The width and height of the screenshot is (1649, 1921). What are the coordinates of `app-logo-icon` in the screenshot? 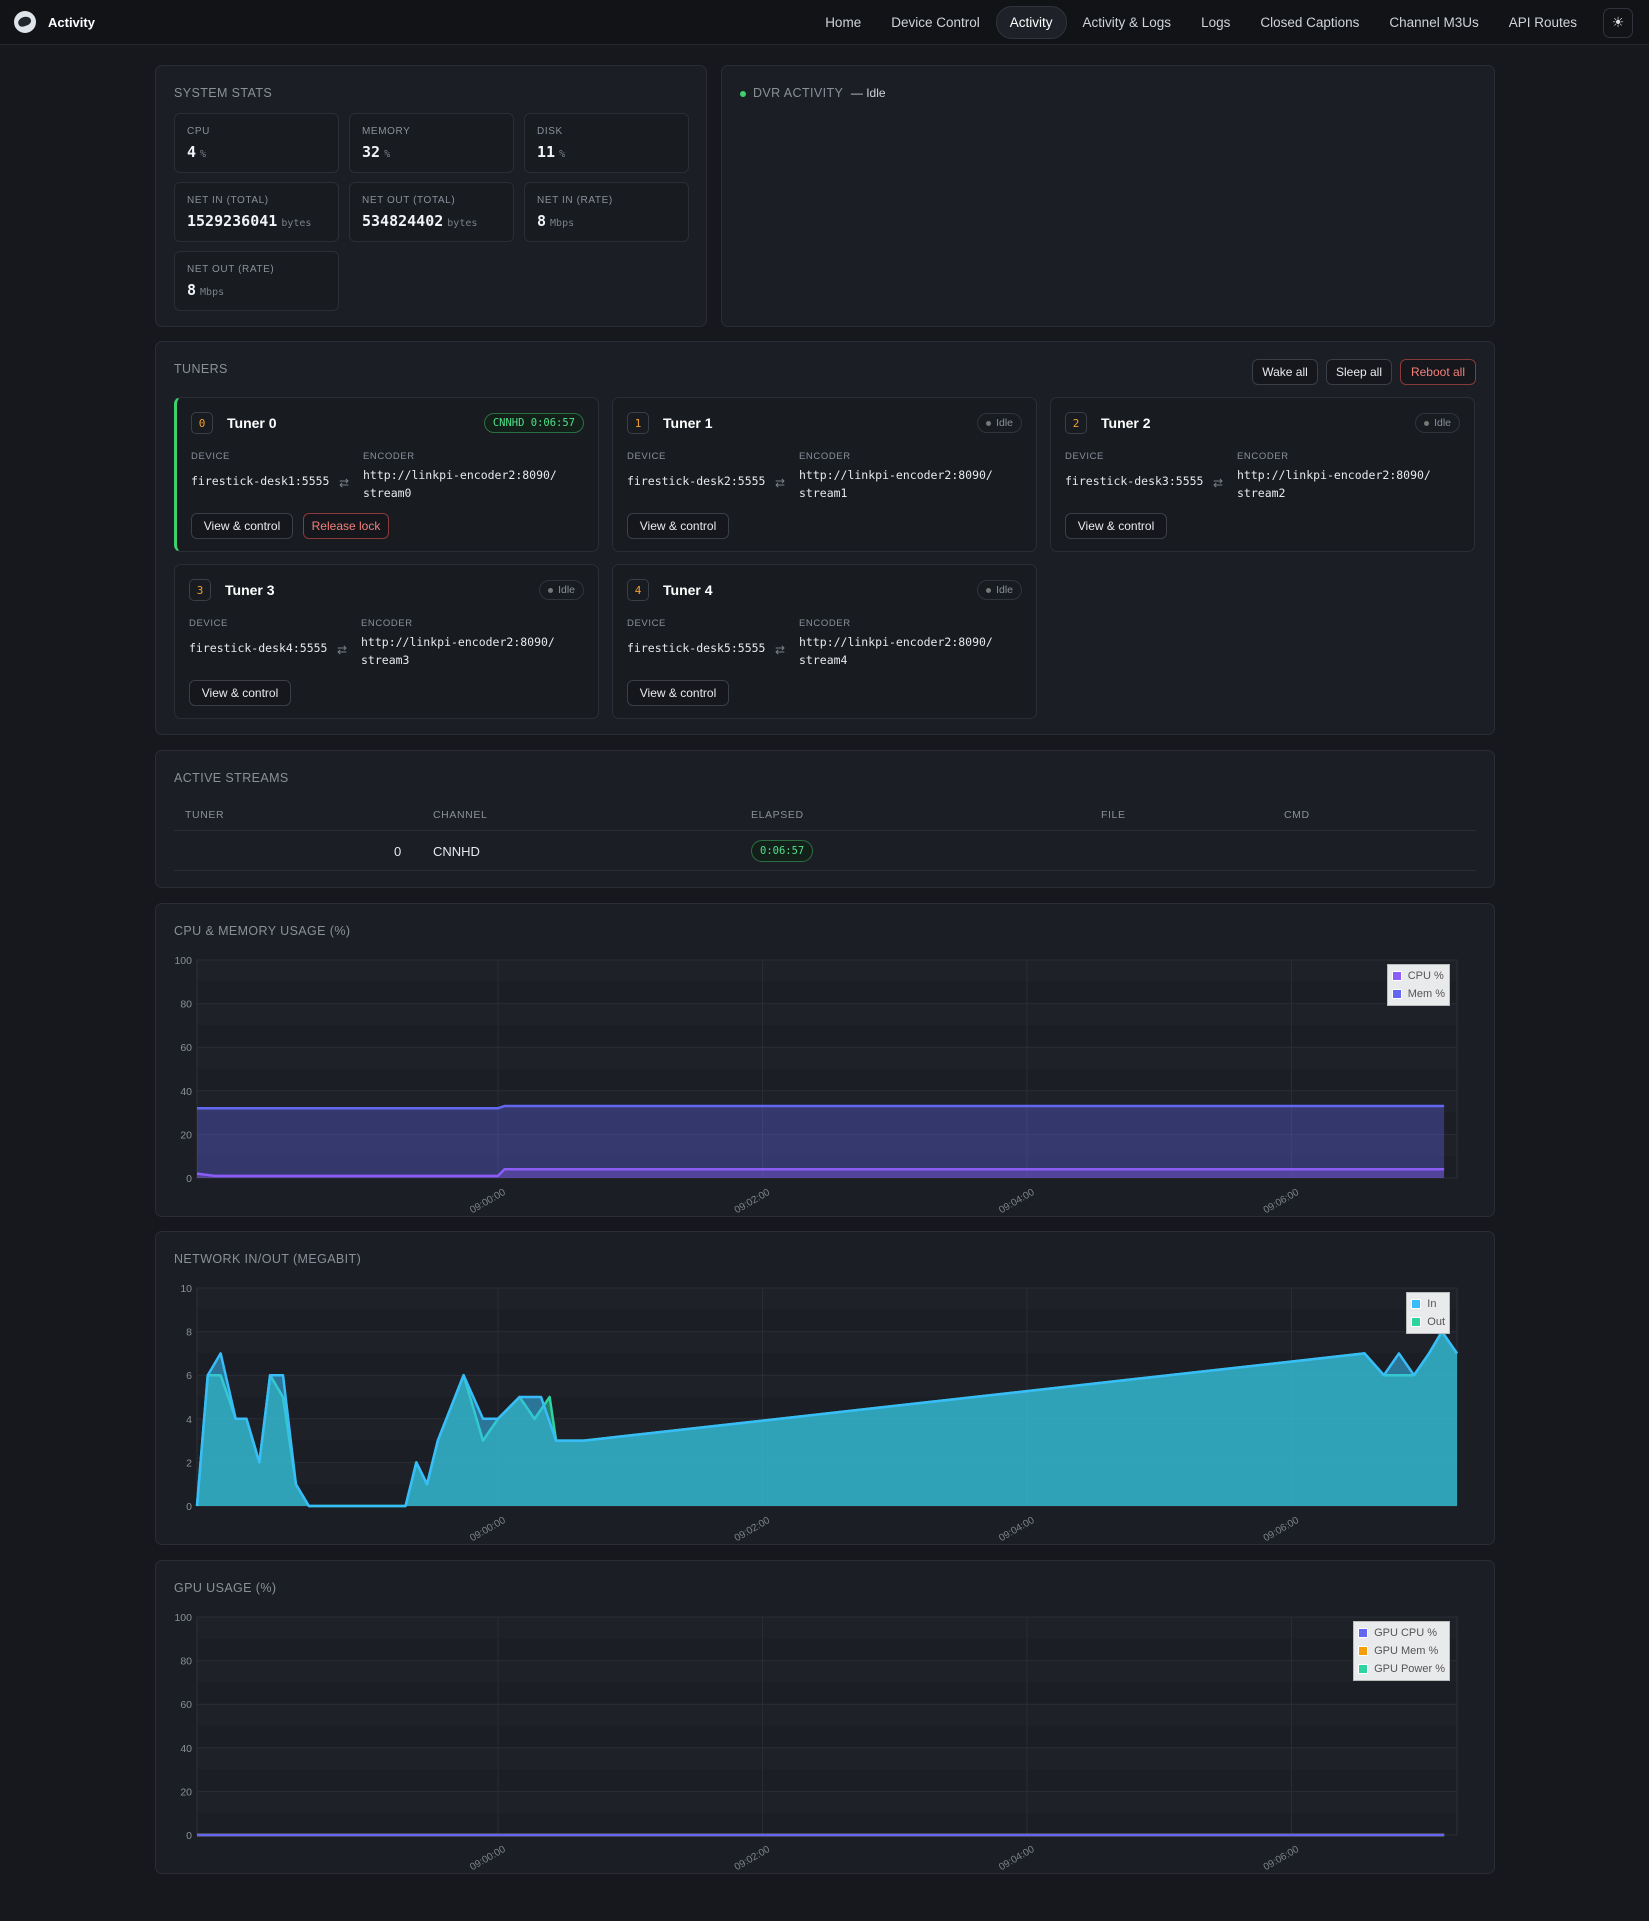 It's located at (25, 22).